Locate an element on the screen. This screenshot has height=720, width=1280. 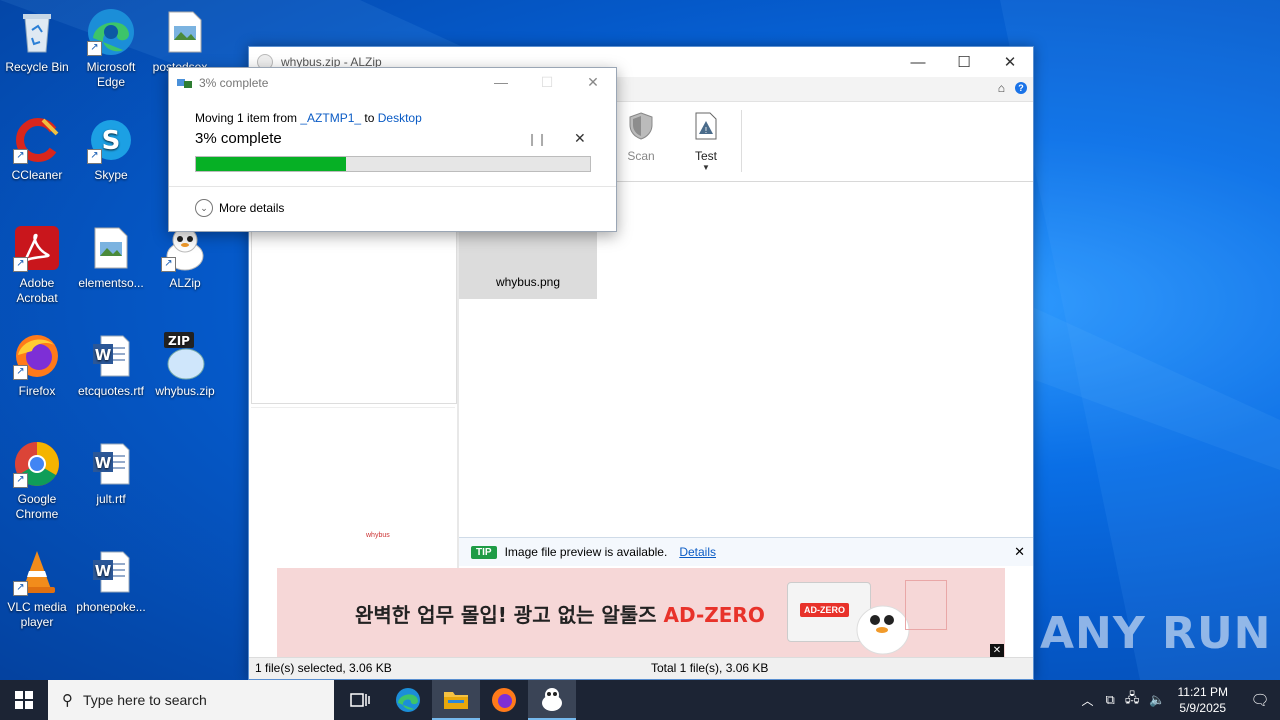
desktop-icon-whybus-zip: ZIP whybus.zip is located at coordinates (185, 365).